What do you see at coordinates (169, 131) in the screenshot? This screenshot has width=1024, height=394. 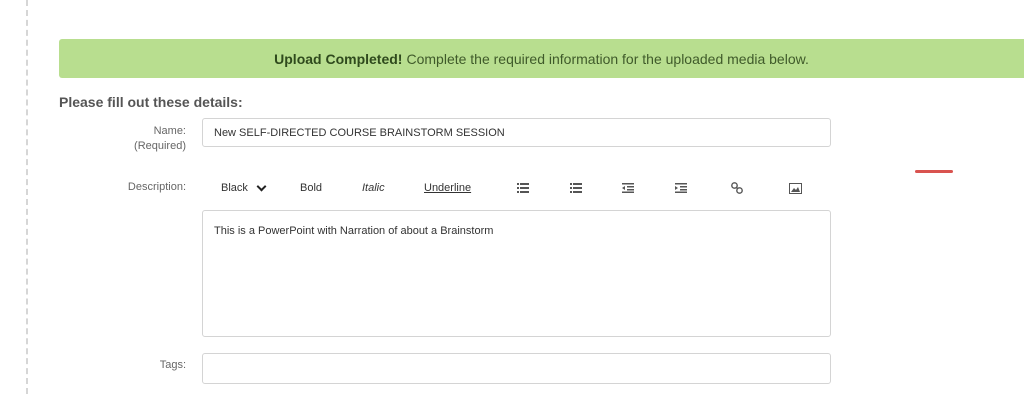 I see `name-label: Name:` at bounding box center [169, 131].